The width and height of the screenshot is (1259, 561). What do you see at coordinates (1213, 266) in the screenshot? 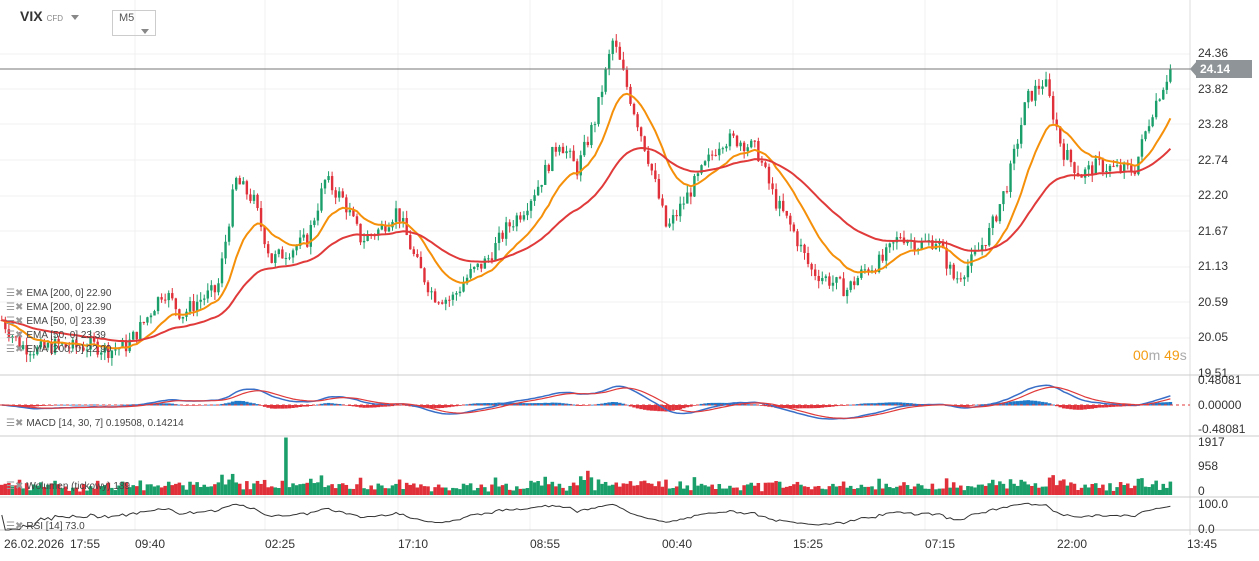
I see `price-tick: 21.13` at bounding box center [1213, 266].